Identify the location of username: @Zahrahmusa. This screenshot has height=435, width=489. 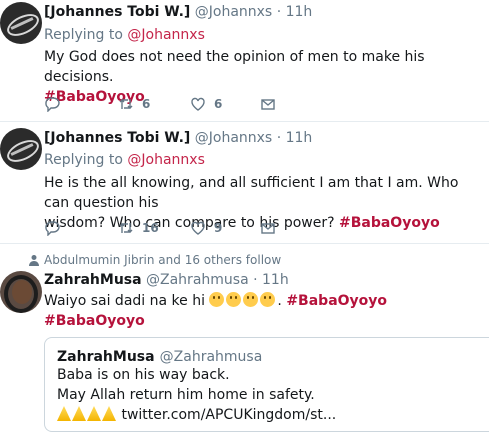
(197, 280).